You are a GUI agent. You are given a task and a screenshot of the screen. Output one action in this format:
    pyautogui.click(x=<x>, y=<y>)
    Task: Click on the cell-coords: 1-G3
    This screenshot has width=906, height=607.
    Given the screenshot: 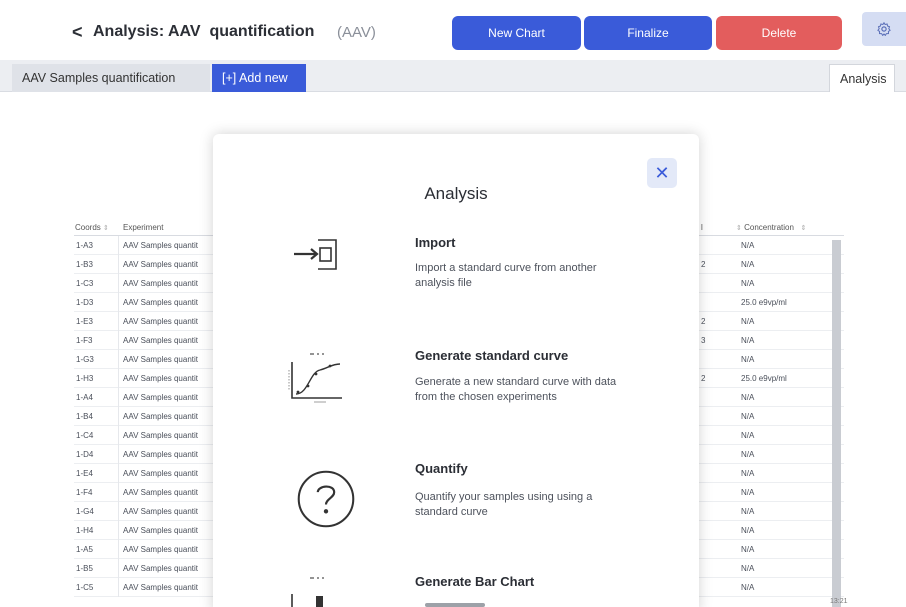 What is the action you would take?
    pyautogui.click(x=85, y=359)
    